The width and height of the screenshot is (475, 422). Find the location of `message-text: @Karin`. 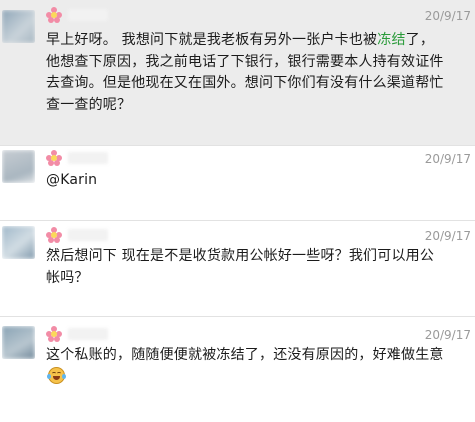

message-text: @Karin is located at coordinates (72, 180).